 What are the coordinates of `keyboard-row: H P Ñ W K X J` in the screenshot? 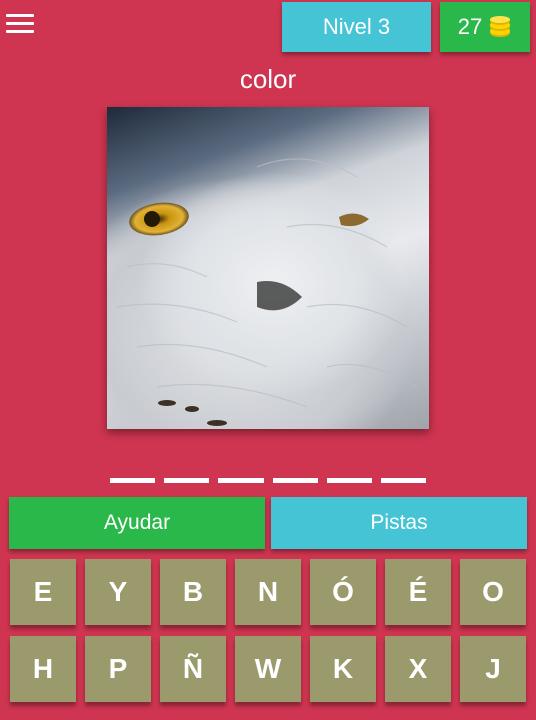 It's located at (268, 669).